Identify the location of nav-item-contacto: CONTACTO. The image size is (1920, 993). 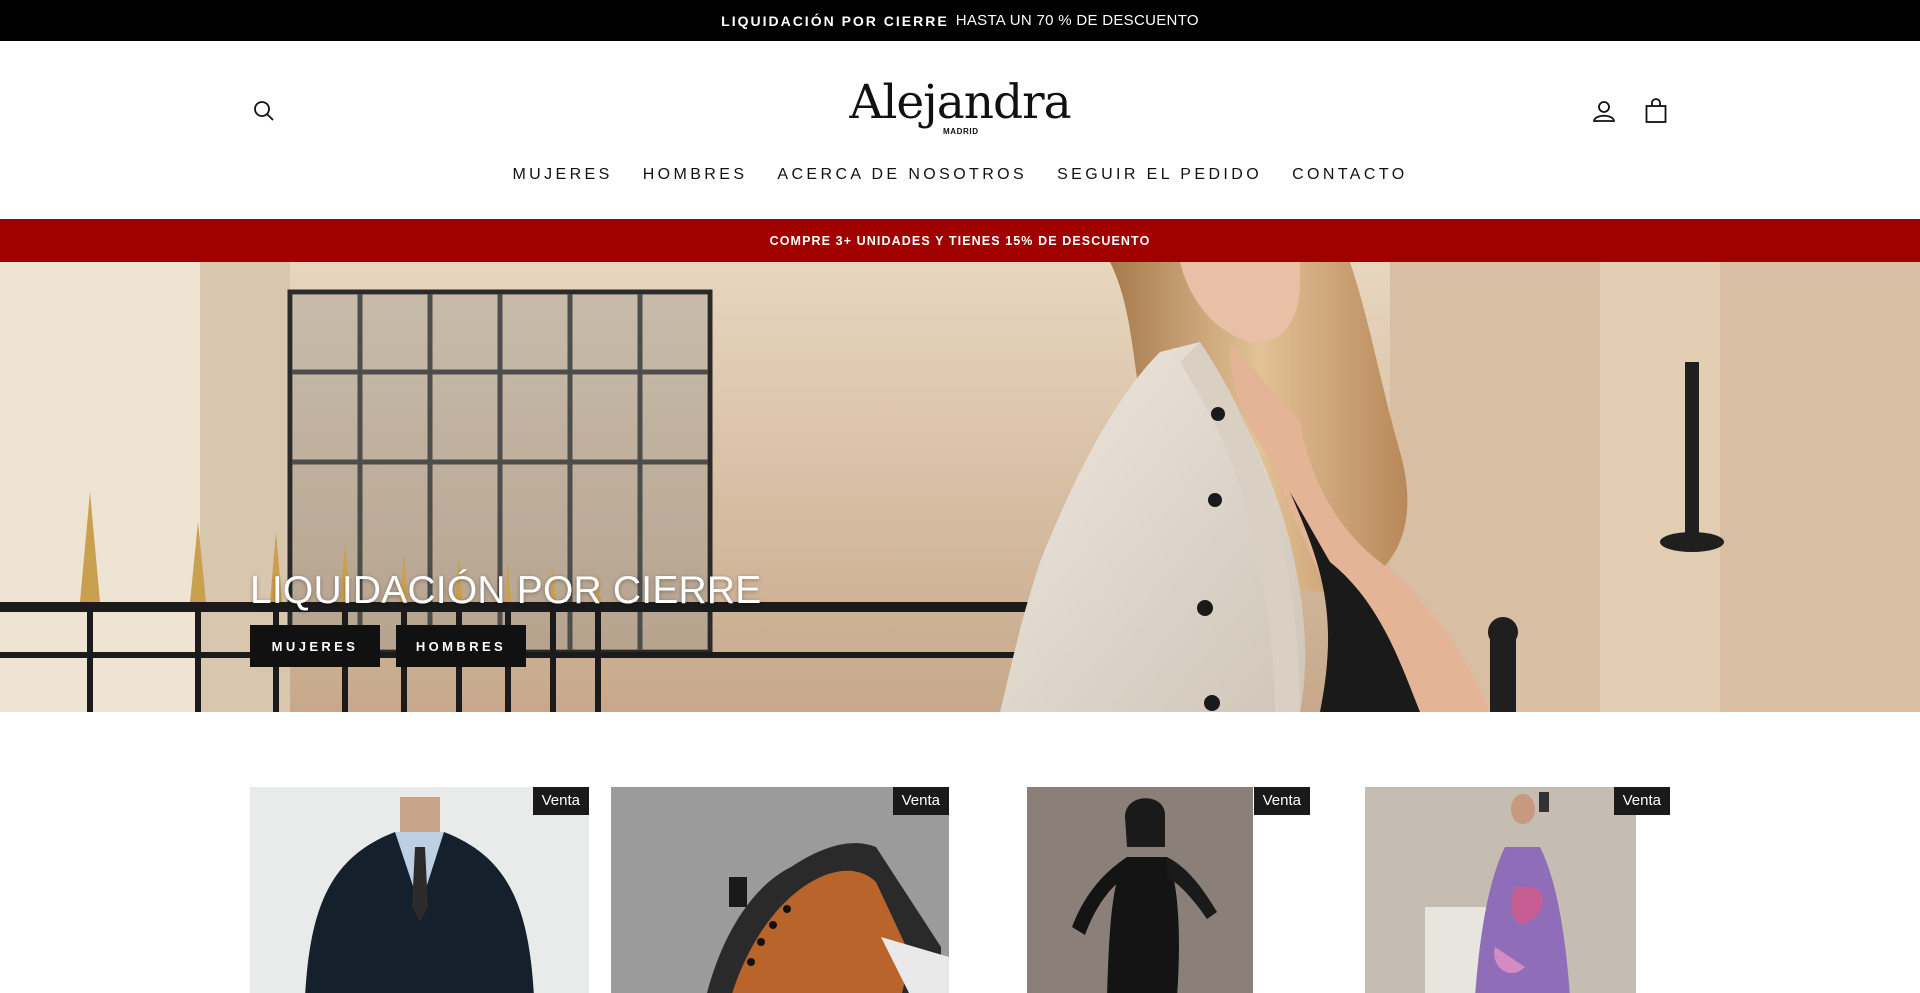
(1350, 175).